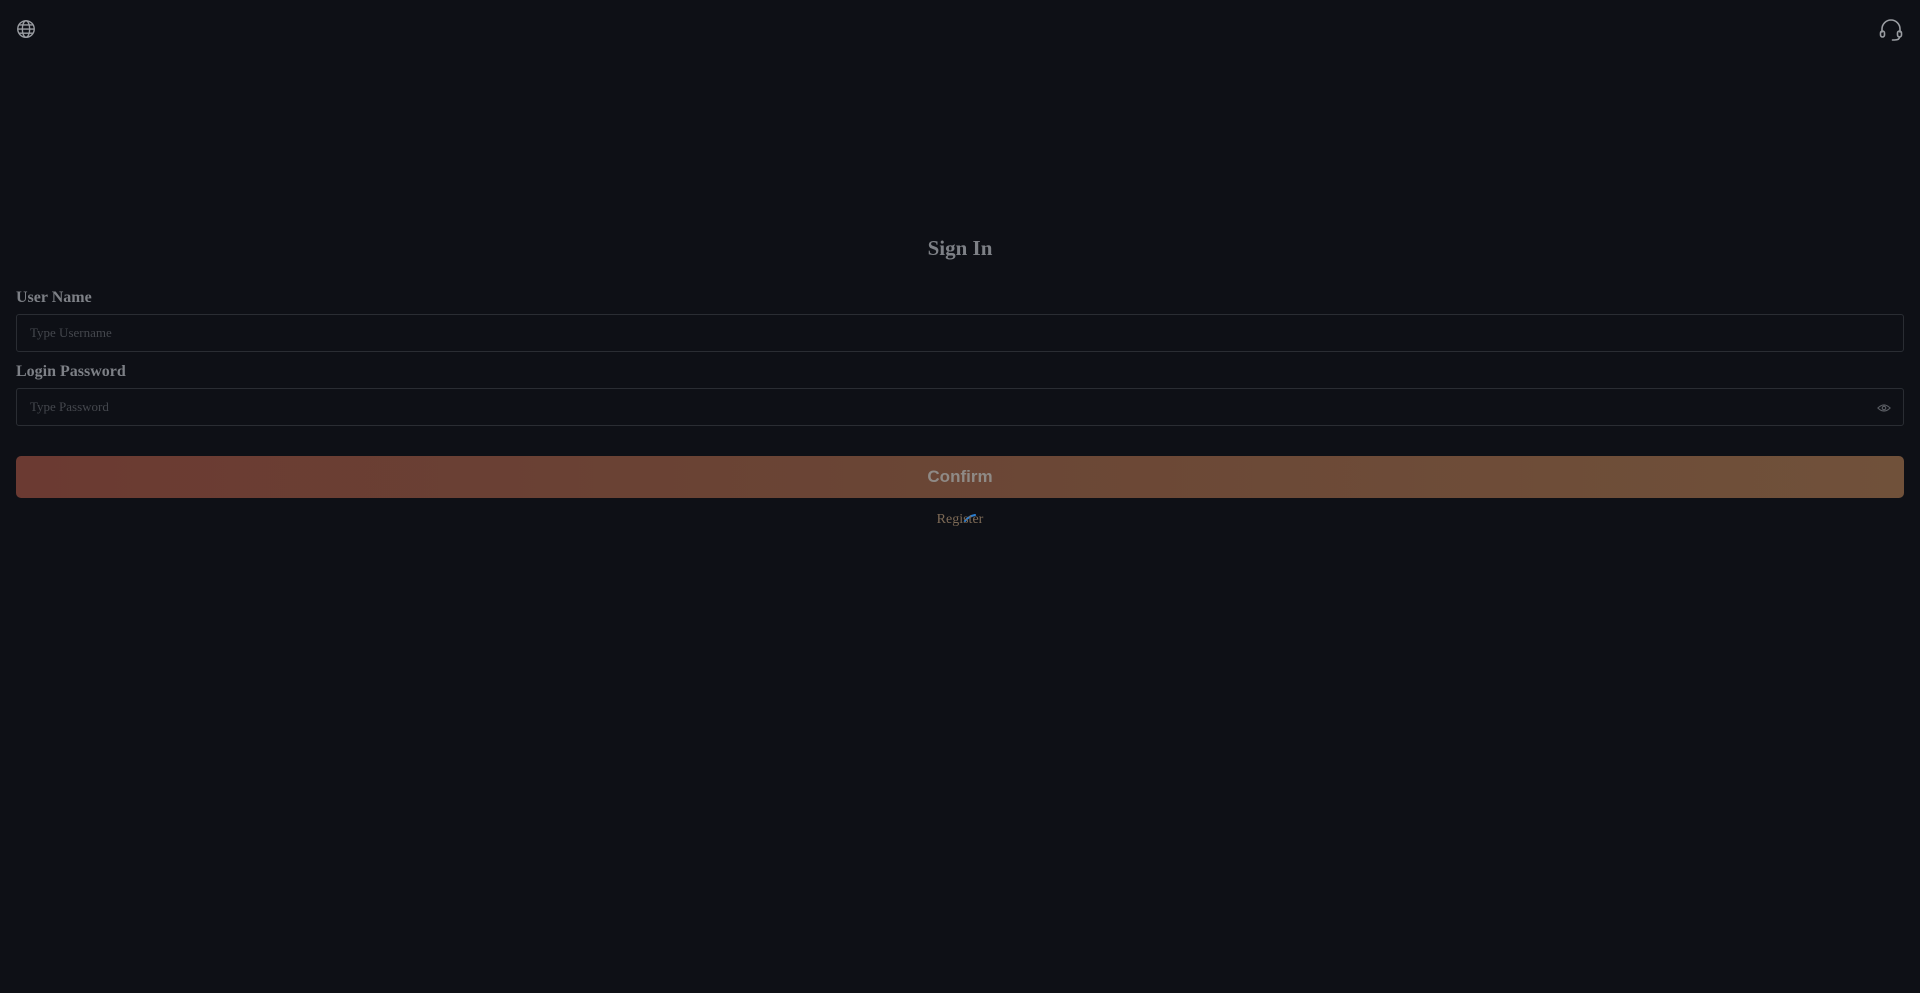 This screenshot has width=1920, height=993. I want to click on password-input, so click(960, 407).